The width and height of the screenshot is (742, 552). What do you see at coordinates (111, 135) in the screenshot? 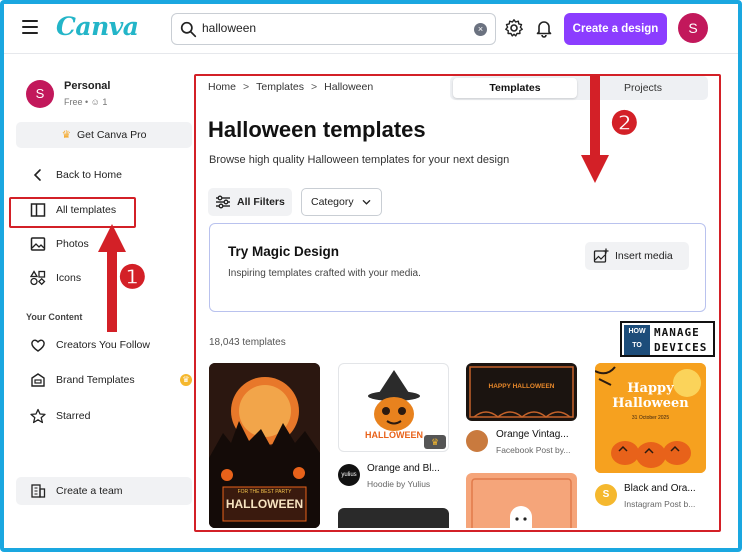
I see `get-pro-label: Get Canva Pro` at bounding box center [111, 135].